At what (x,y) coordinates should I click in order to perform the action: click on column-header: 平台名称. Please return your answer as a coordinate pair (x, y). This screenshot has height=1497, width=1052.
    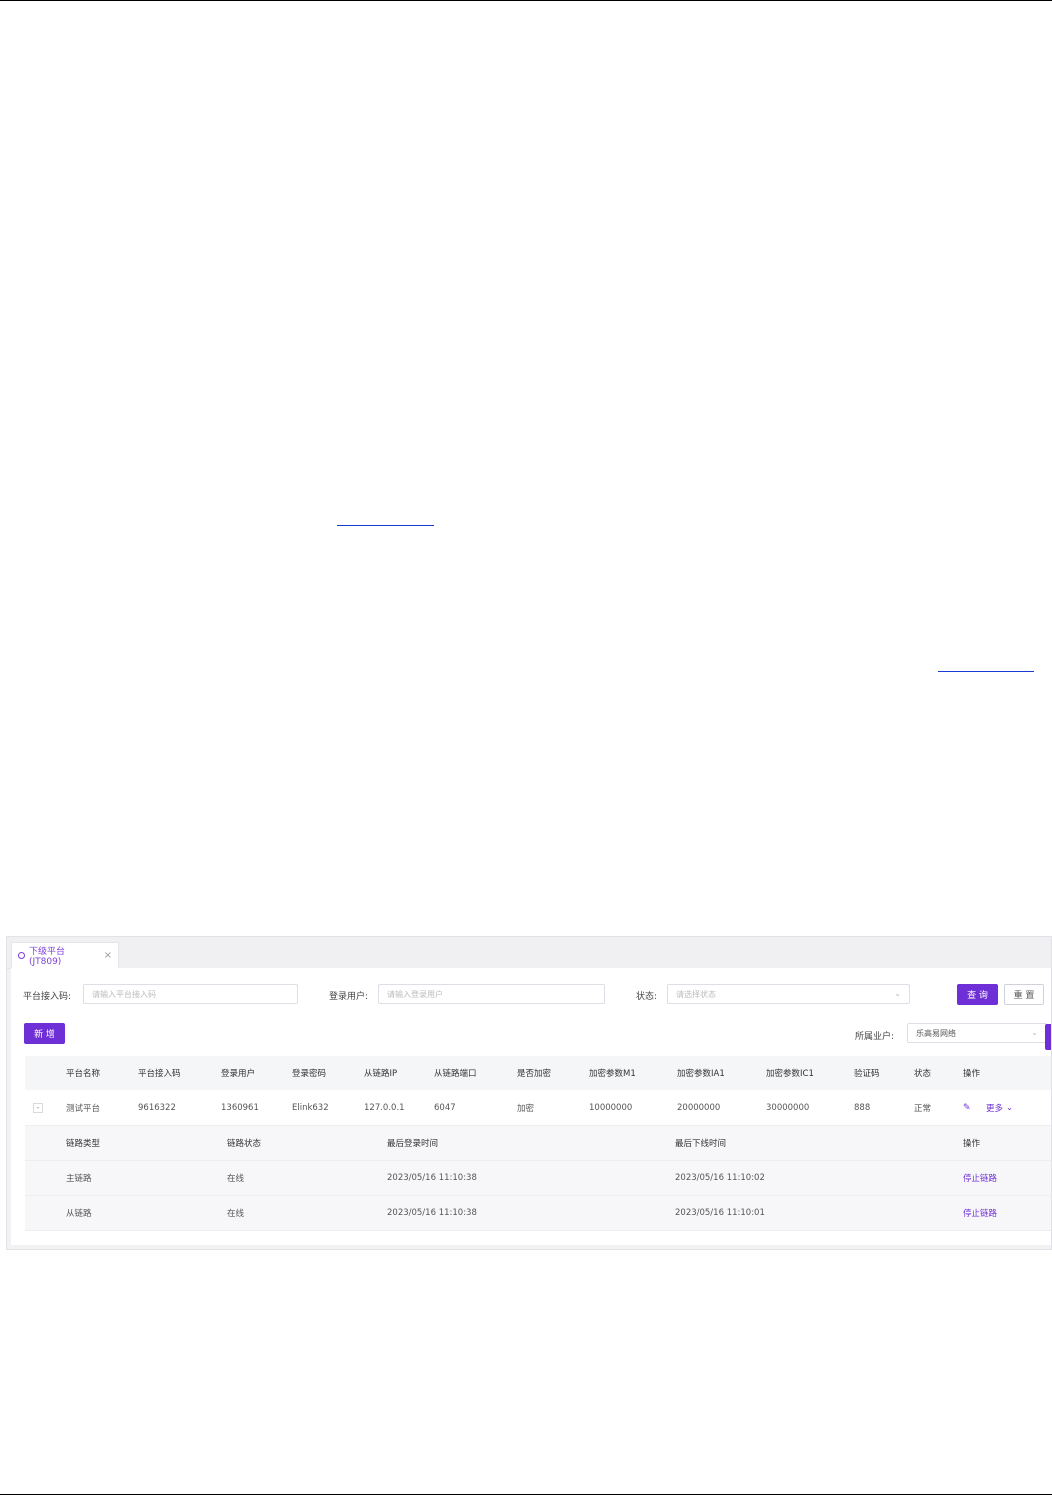
    Looking at the image, I should click on (83, 1074).